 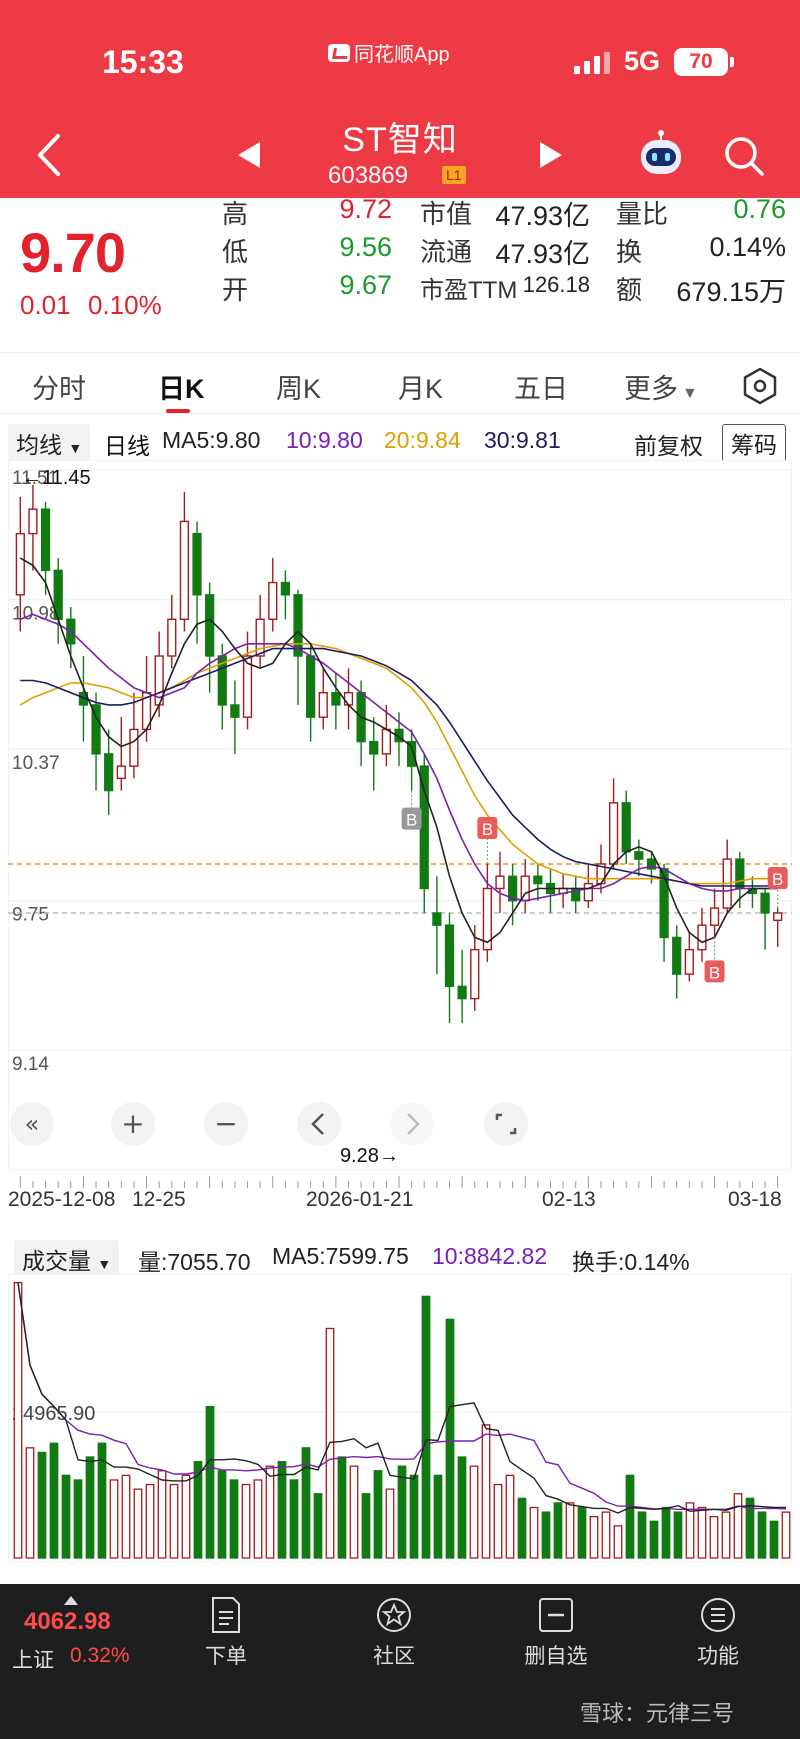 I want to click on date-label: 2025-12-08, so click(x=62, y=1199).